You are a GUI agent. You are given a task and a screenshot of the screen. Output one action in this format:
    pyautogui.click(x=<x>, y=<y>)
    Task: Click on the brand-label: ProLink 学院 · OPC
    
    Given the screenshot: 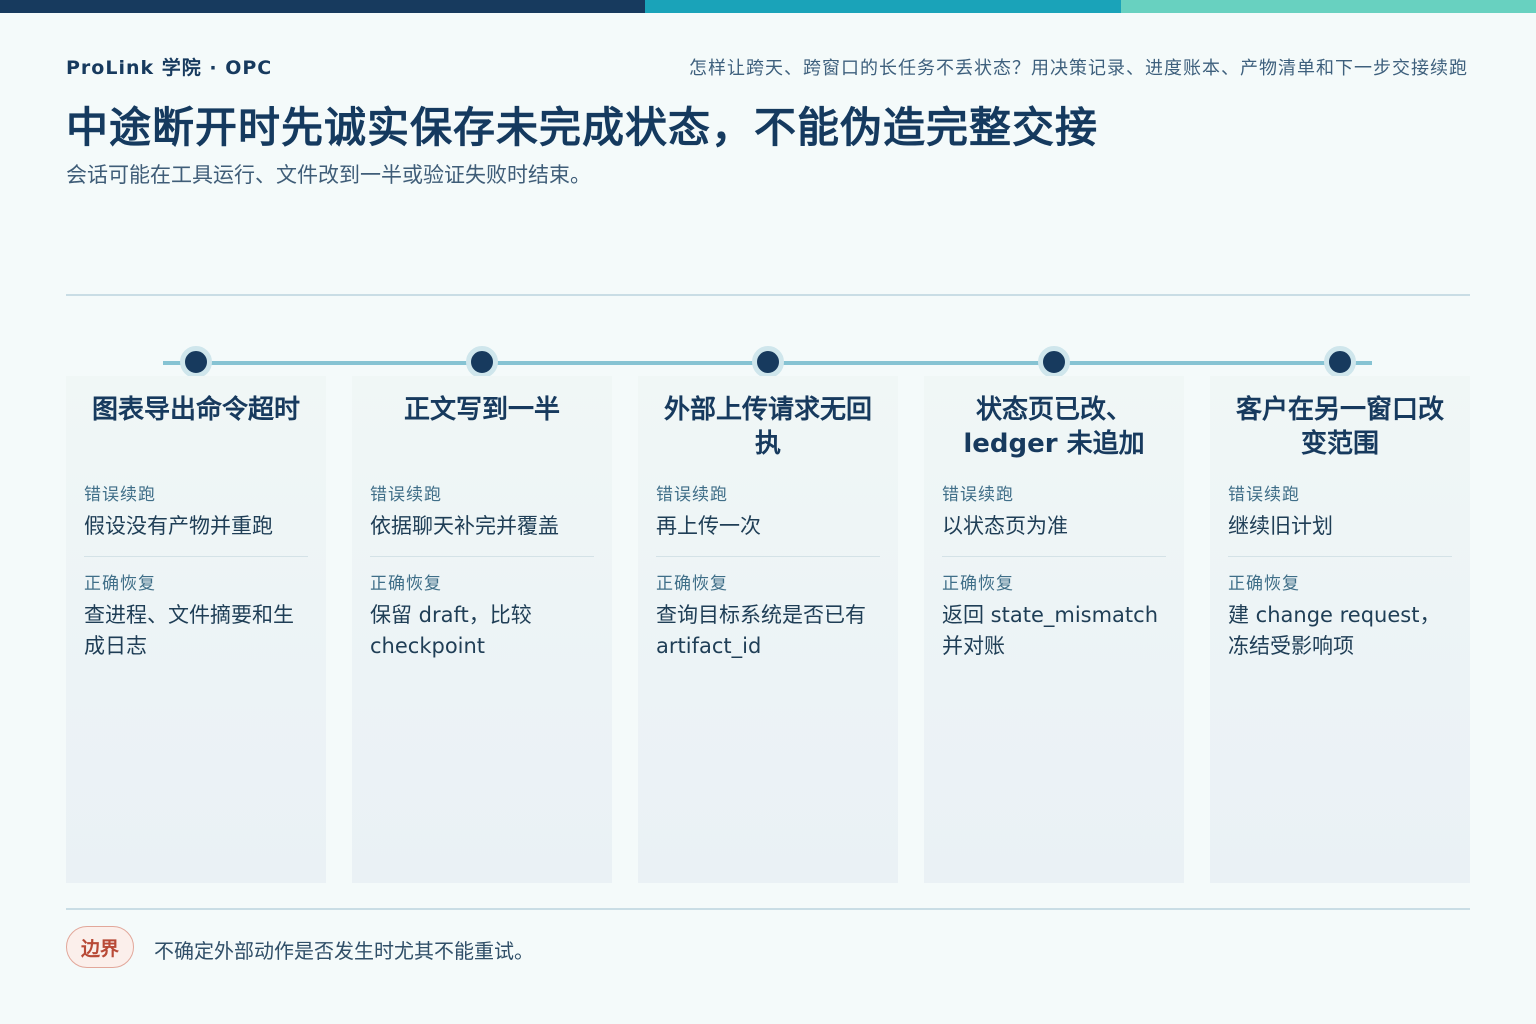 What is the action you would take?
    pyautogui.click(x=169, y=68)
    